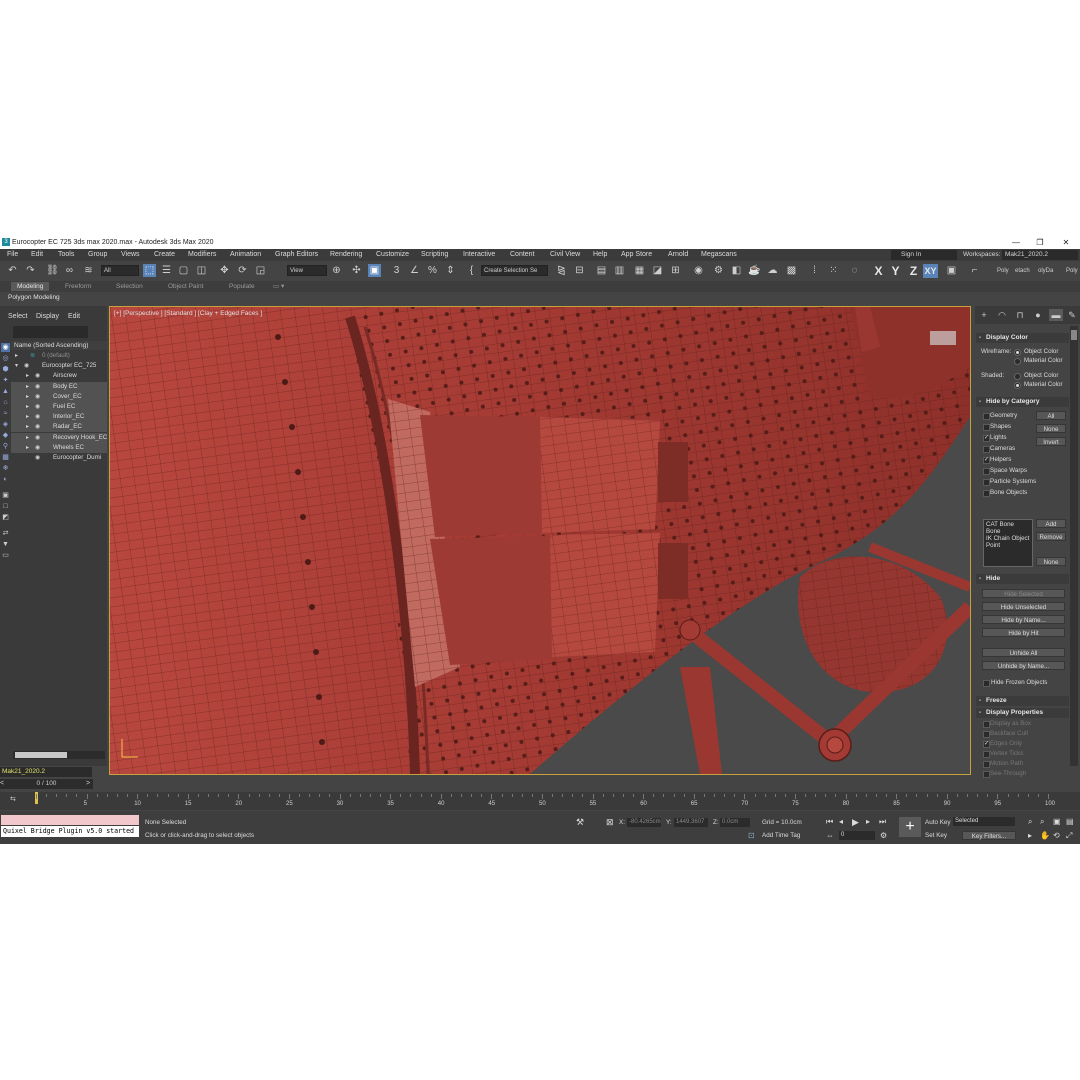 This screenshot has height=1080, width=1080. Describe the element at coordinates (1051, 523) in the screenshot. I see `category-add-button: Add` at that location.